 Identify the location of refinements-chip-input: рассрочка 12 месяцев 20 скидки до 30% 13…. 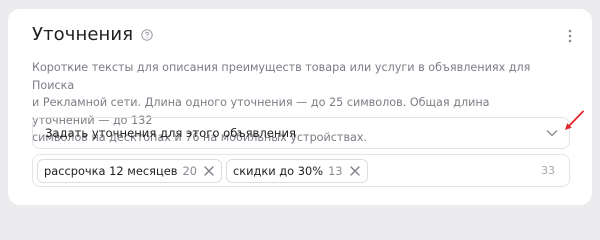
(301, 170).